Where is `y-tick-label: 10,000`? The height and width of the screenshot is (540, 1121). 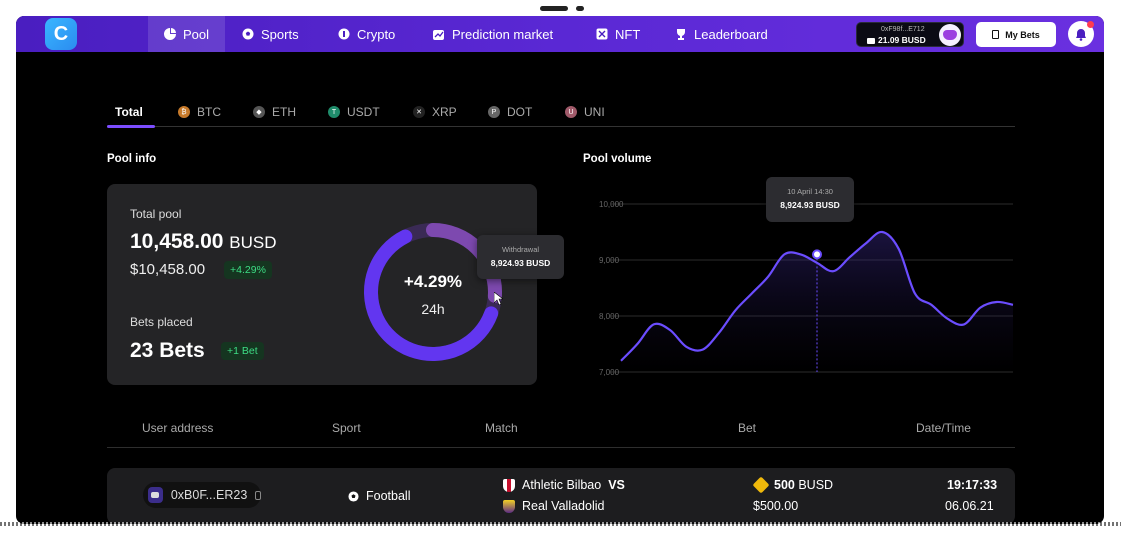 y-tick-label: 10,000 is located at coordinates (611, 204).